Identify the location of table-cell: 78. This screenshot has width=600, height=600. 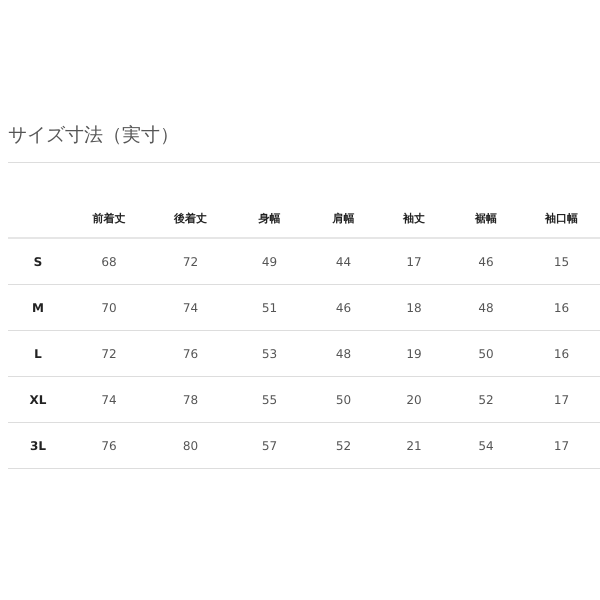
(190, 399).